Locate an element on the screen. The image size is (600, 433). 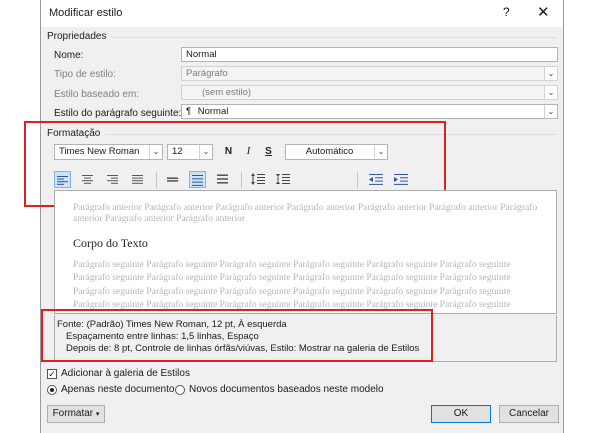
only-this-document-radio is located at coordinates (52, 390).